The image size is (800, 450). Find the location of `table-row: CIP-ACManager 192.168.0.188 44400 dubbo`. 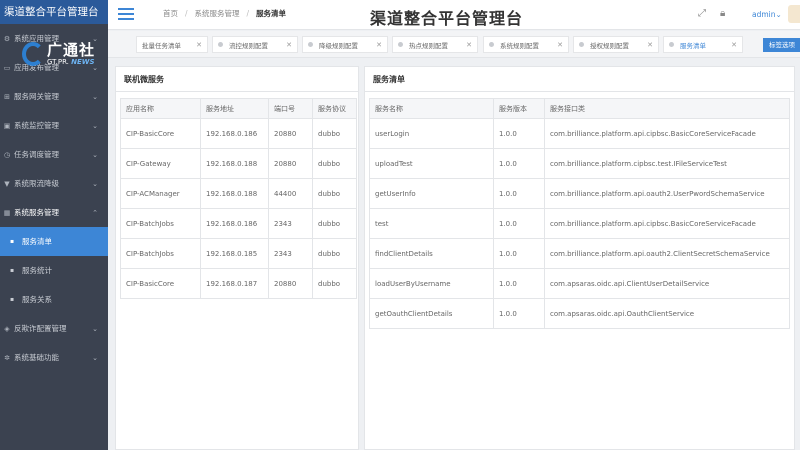

table-row: CIP-ACManager 192.168.0.188 44400 dubbo is located at coordinates (238, 193).